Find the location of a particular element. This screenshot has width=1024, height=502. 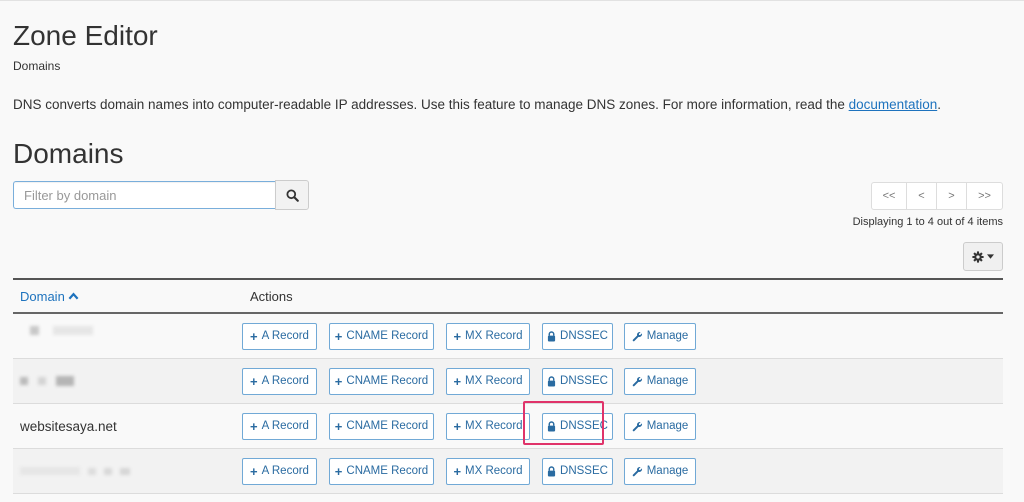

caret-down-icon is located at coordinates (990, 256).